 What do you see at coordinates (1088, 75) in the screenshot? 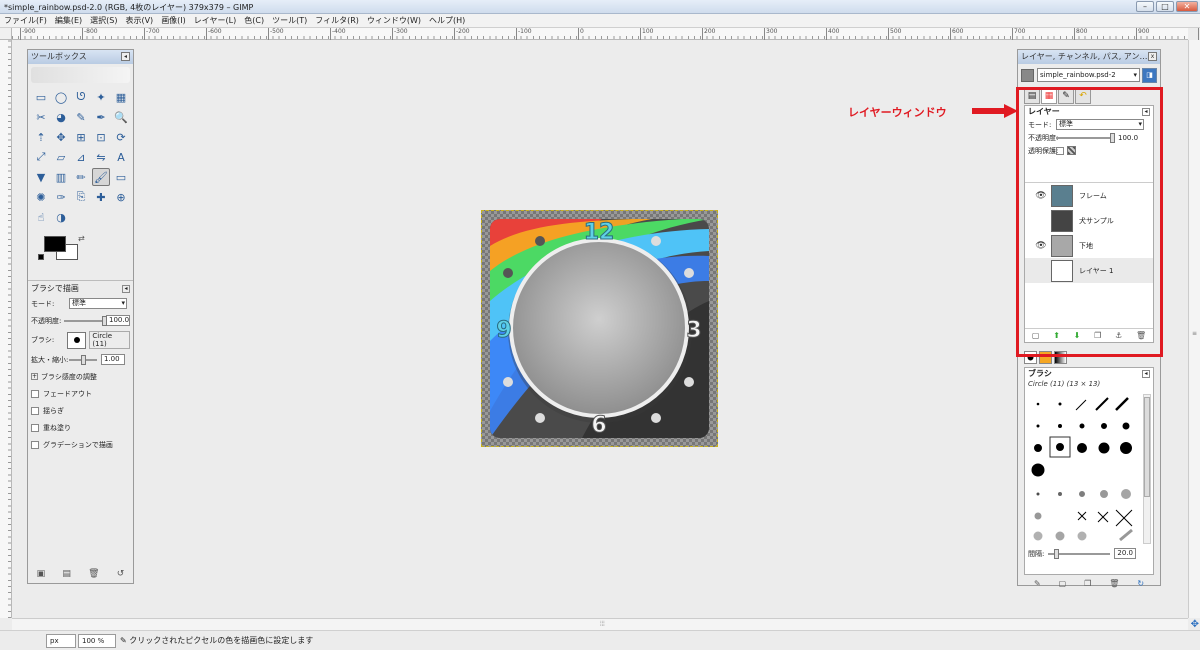
I see `image-select: simple_rainbow.psd-2` at bounding box center [1088, 75].